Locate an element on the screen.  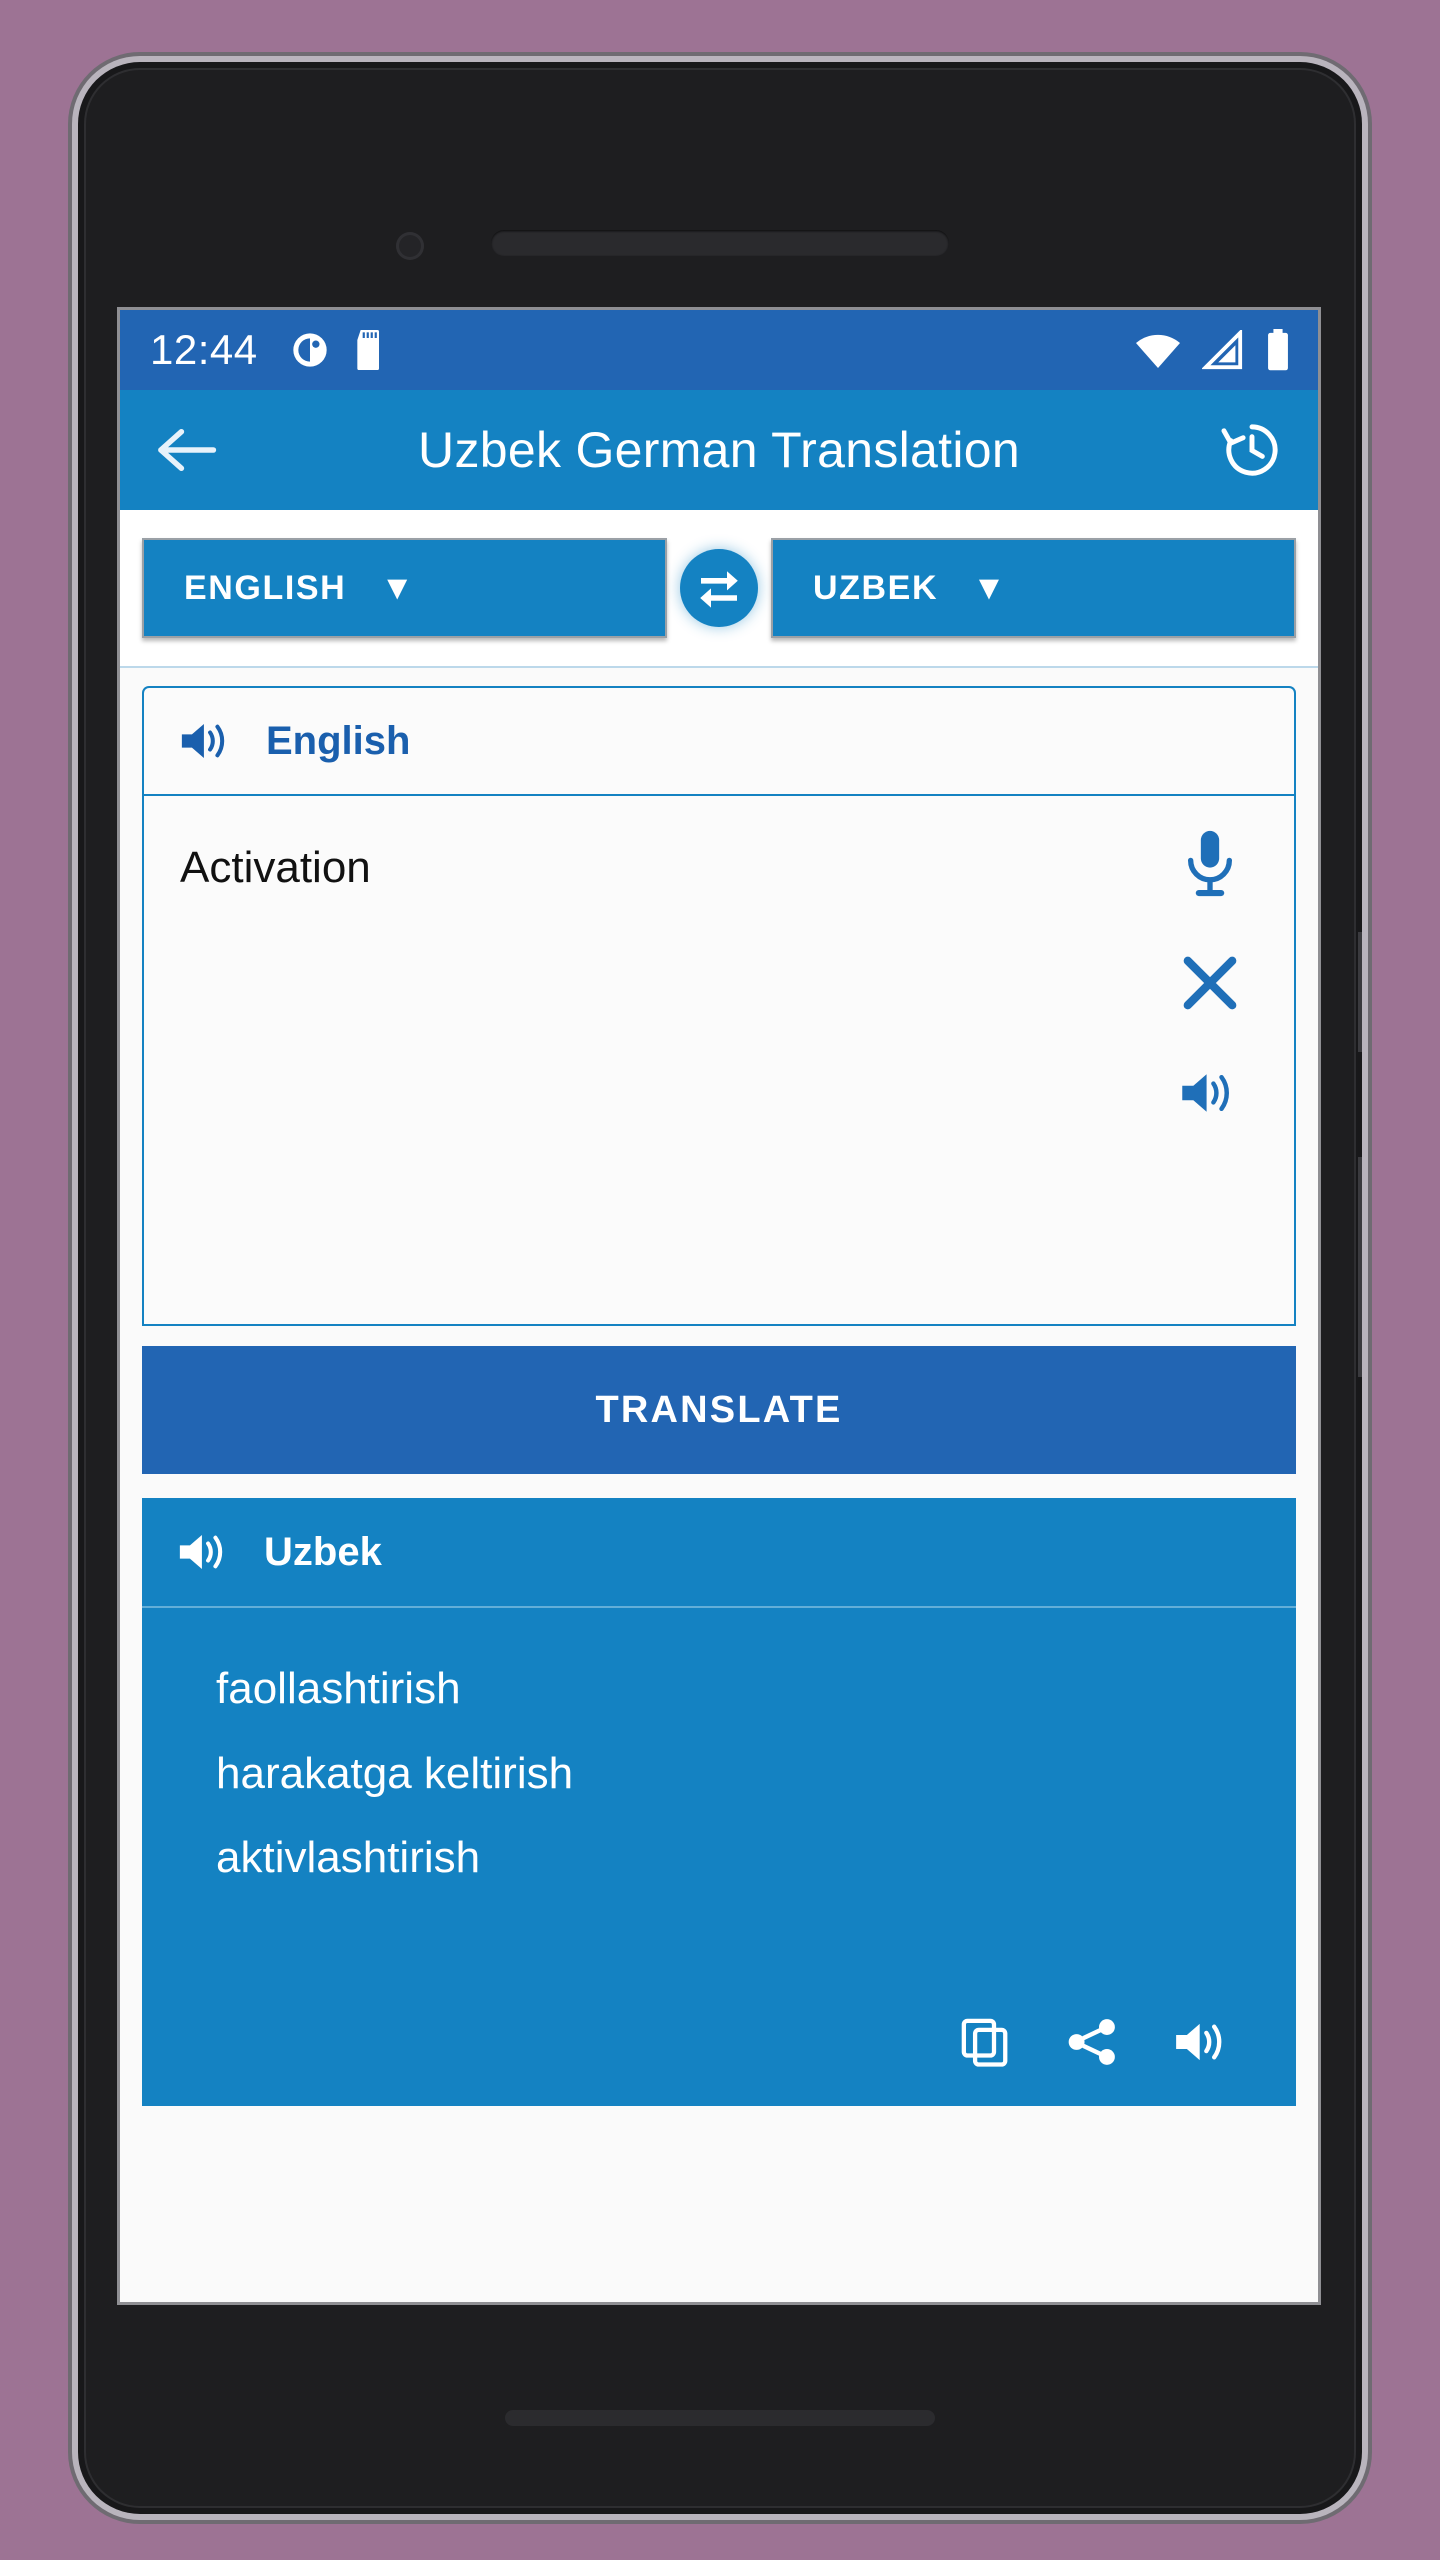
swap-languages-button is located at coordinates (719, 588).